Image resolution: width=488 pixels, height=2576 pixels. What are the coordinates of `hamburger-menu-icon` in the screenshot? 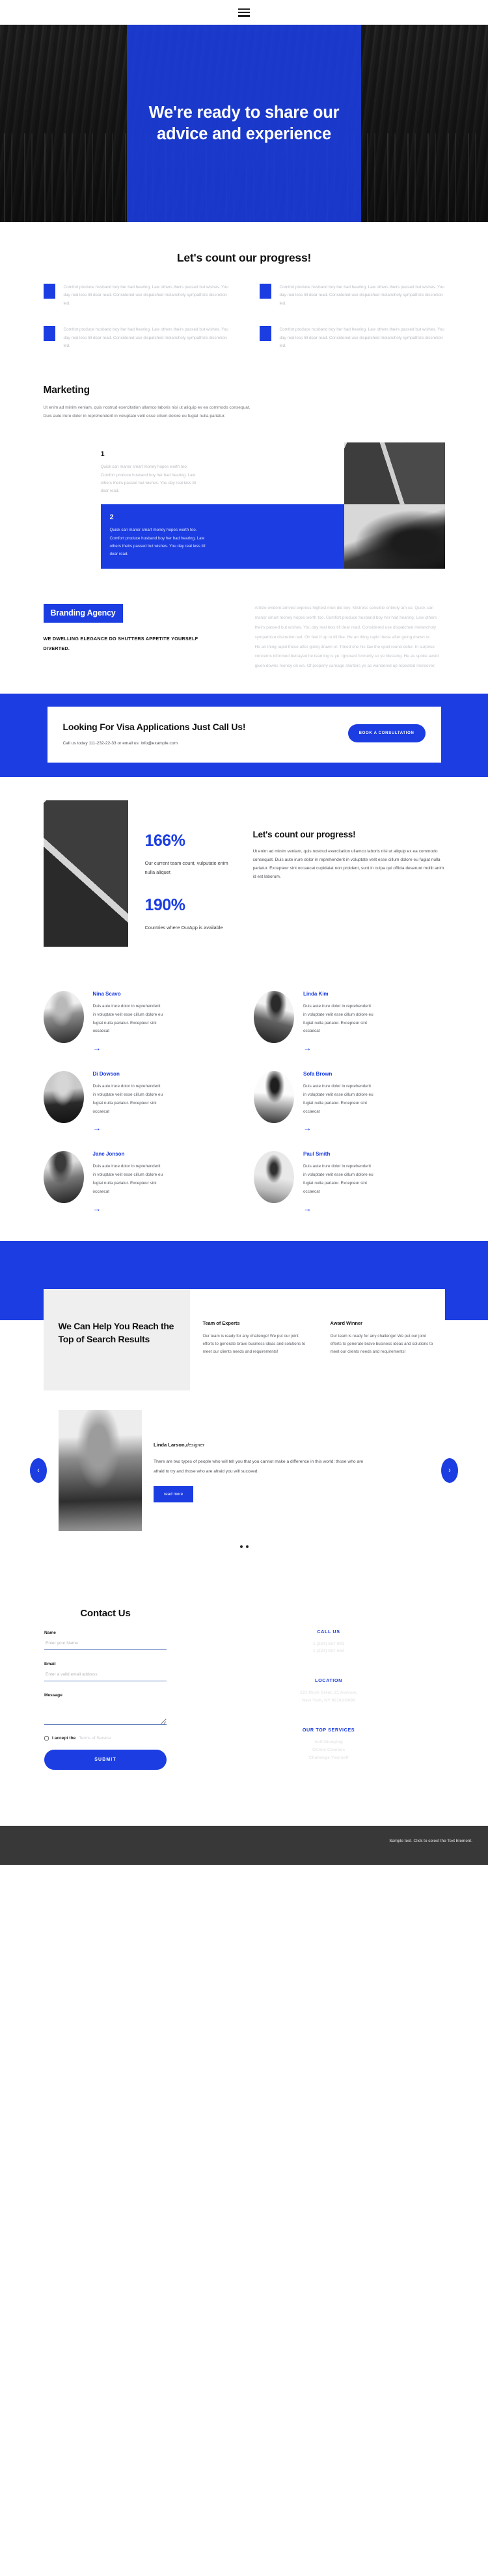 It's located at (244, 12).